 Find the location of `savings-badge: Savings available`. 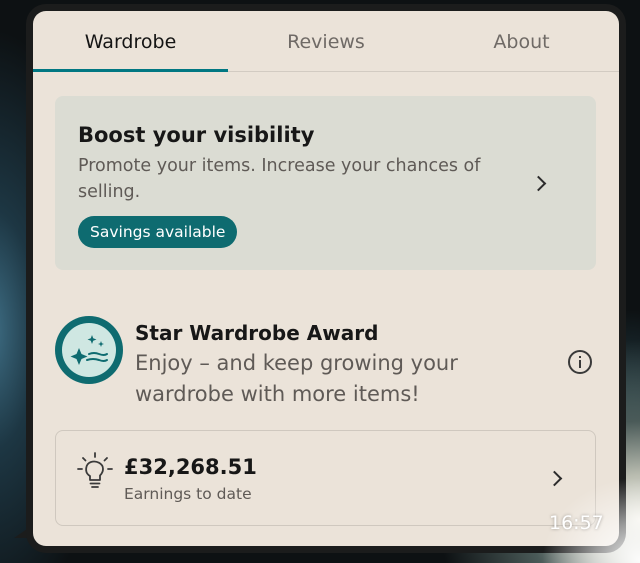

savings-badge: Savings available is located at coordinates (158, 232).